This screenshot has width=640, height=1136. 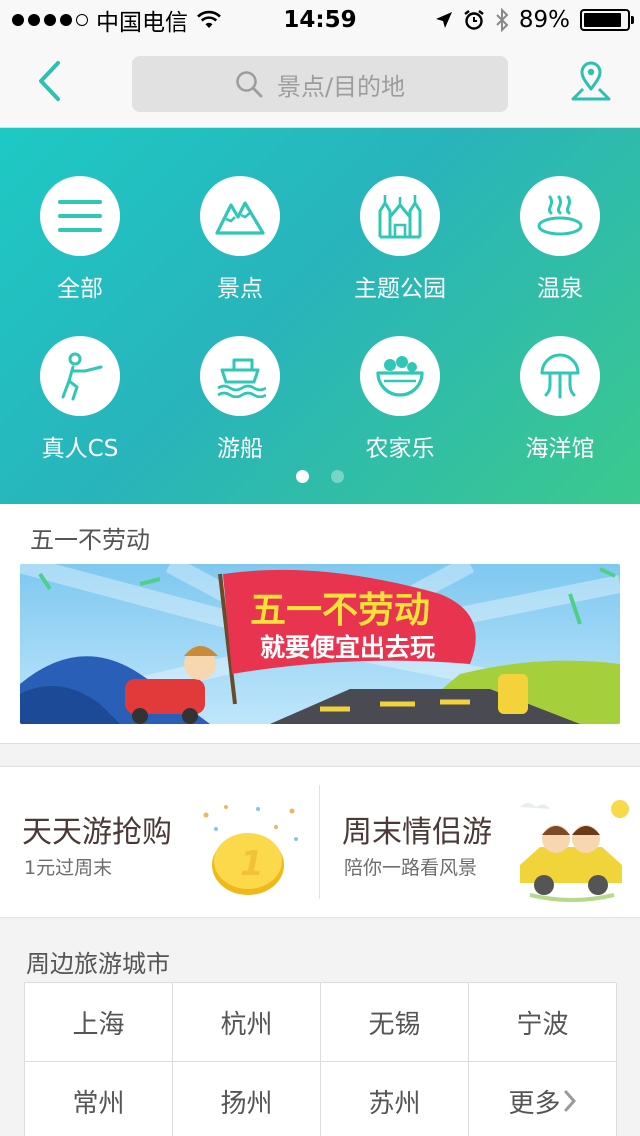 What do you see at coordinates (560, 449) in the screenshot?
I see `category-label: 海洋馆` at bounding box center [560, 449].